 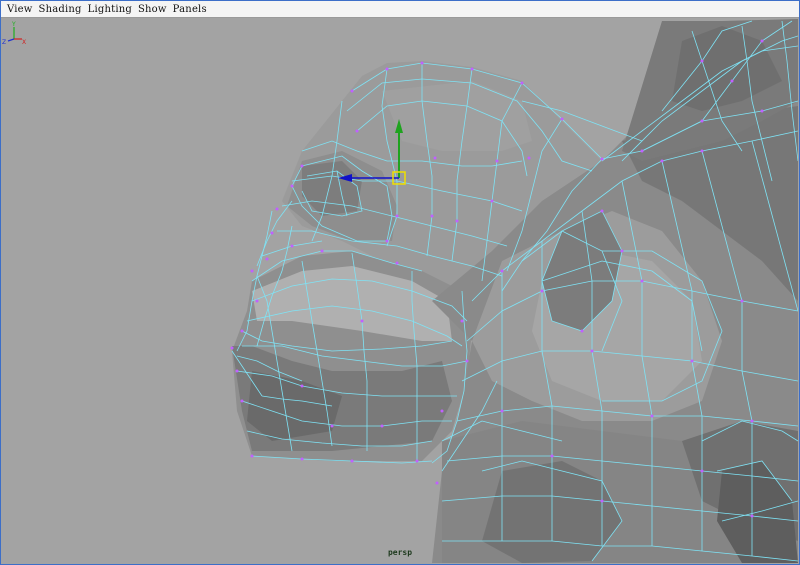 What do you see at coordinates (152, 9) in the screenshot?
I see `menu-show: Show` at bounding box center [152, 9].